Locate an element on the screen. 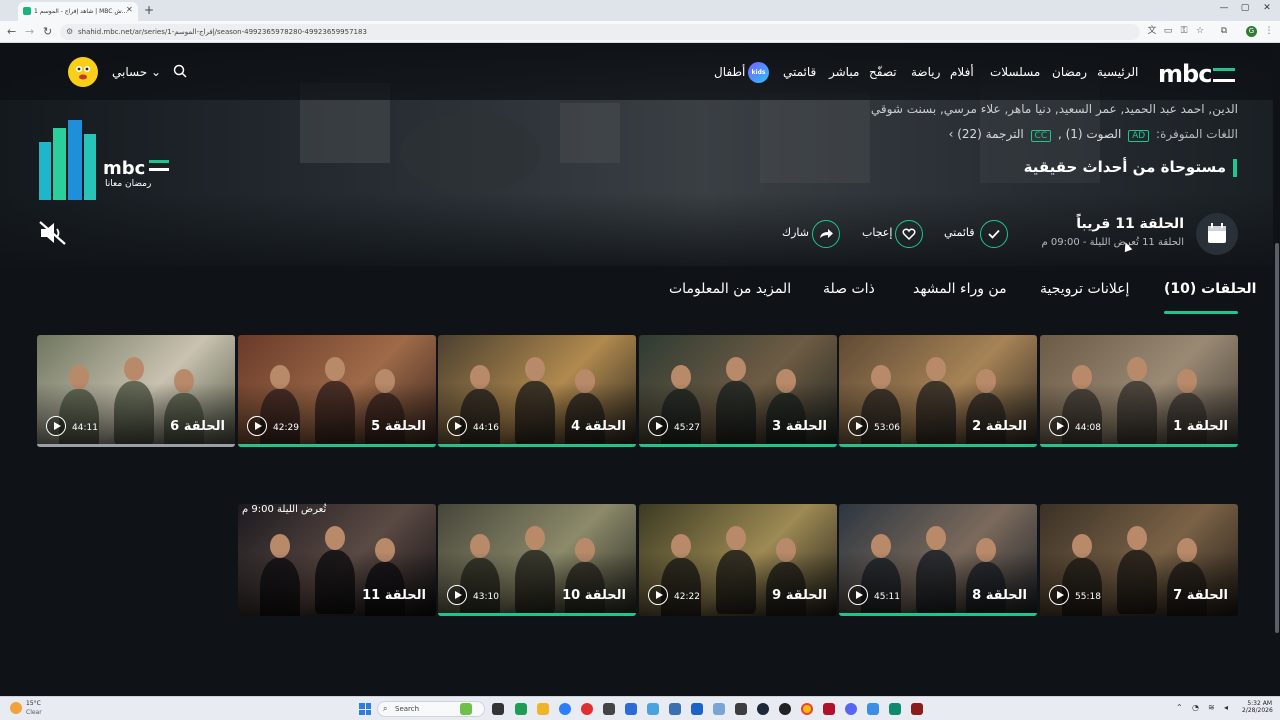  tray-wifi-icon: ≋ is located at coordinates (1211, 707).